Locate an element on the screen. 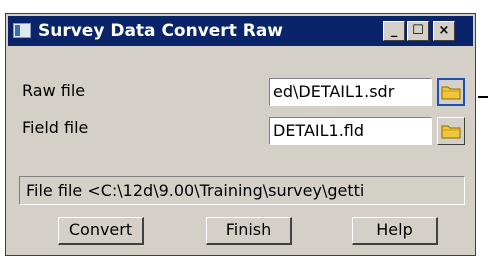  maximize-button: ☐ is located at coordinates (418, 31).